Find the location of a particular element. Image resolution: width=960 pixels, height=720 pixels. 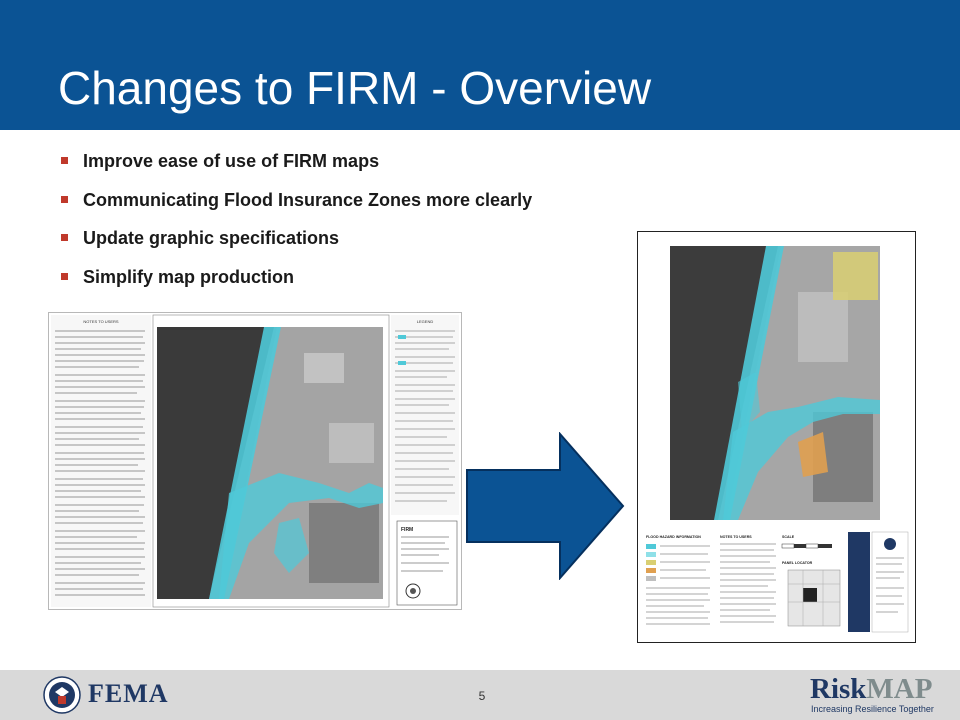

old-legend-heading: LEGEND is located at coordinates (425, 321).